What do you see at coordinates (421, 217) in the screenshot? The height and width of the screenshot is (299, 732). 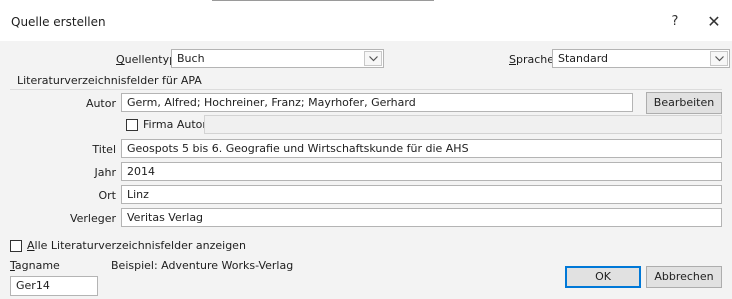 I see `publisher-field: Veritas Verlag` at bounding box center [421, 217].